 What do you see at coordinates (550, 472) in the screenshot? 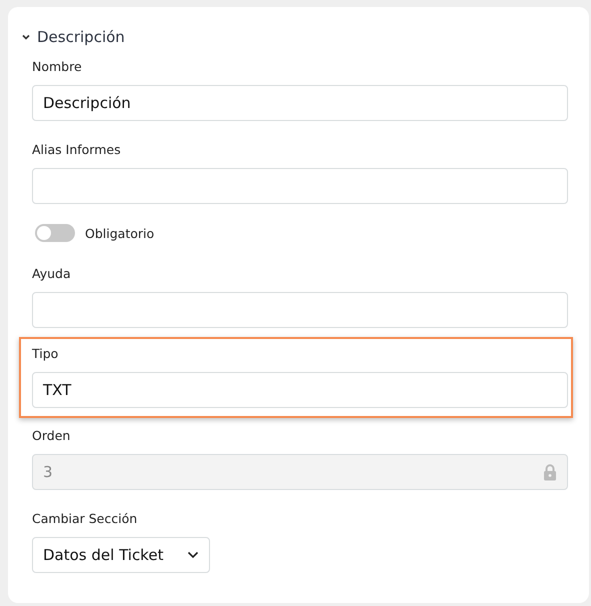
I see `lock-icon` at bounding box center [550, 472].